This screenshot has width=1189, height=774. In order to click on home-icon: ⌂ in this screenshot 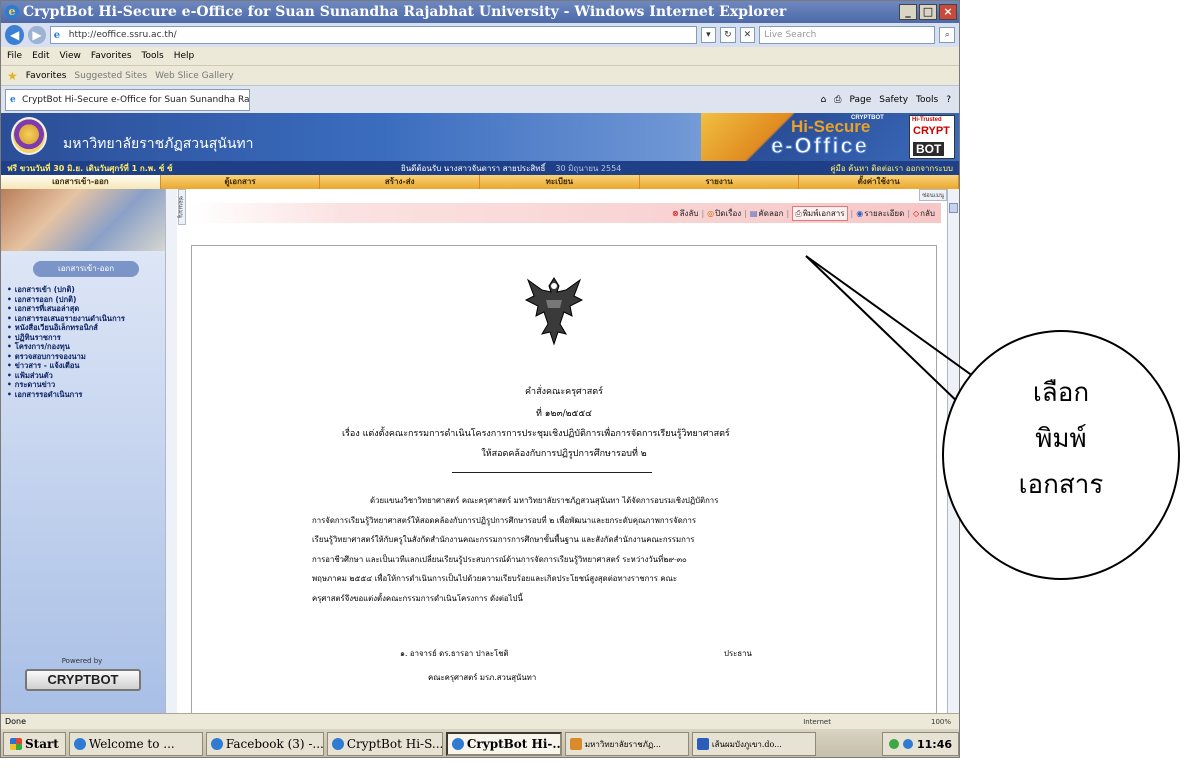, I will do `click(824, 100)`.